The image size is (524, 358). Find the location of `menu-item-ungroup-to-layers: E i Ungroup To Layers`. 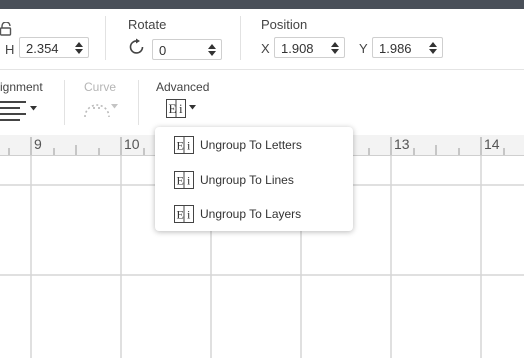

menu-item-ungroup-to-layers: E i Ungroup To Layers is located at coordinates (254, 214).